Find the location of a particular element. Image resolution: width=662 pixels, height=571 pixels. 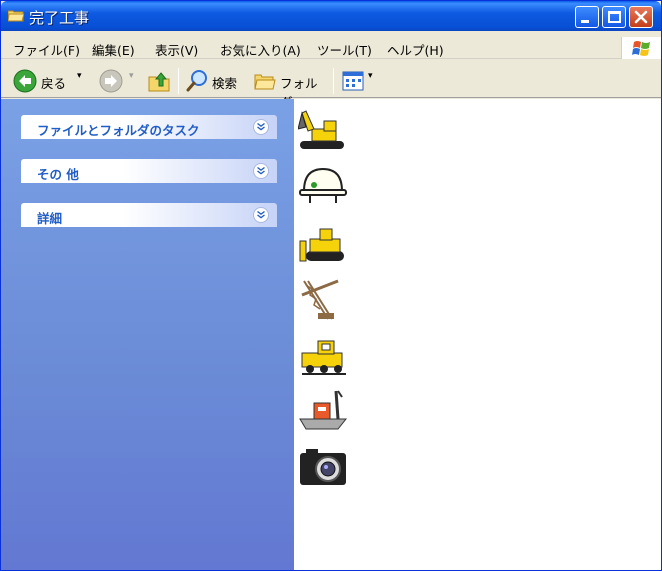

views-dropdown-icon: ▾ is located at coordinates (370, 76).